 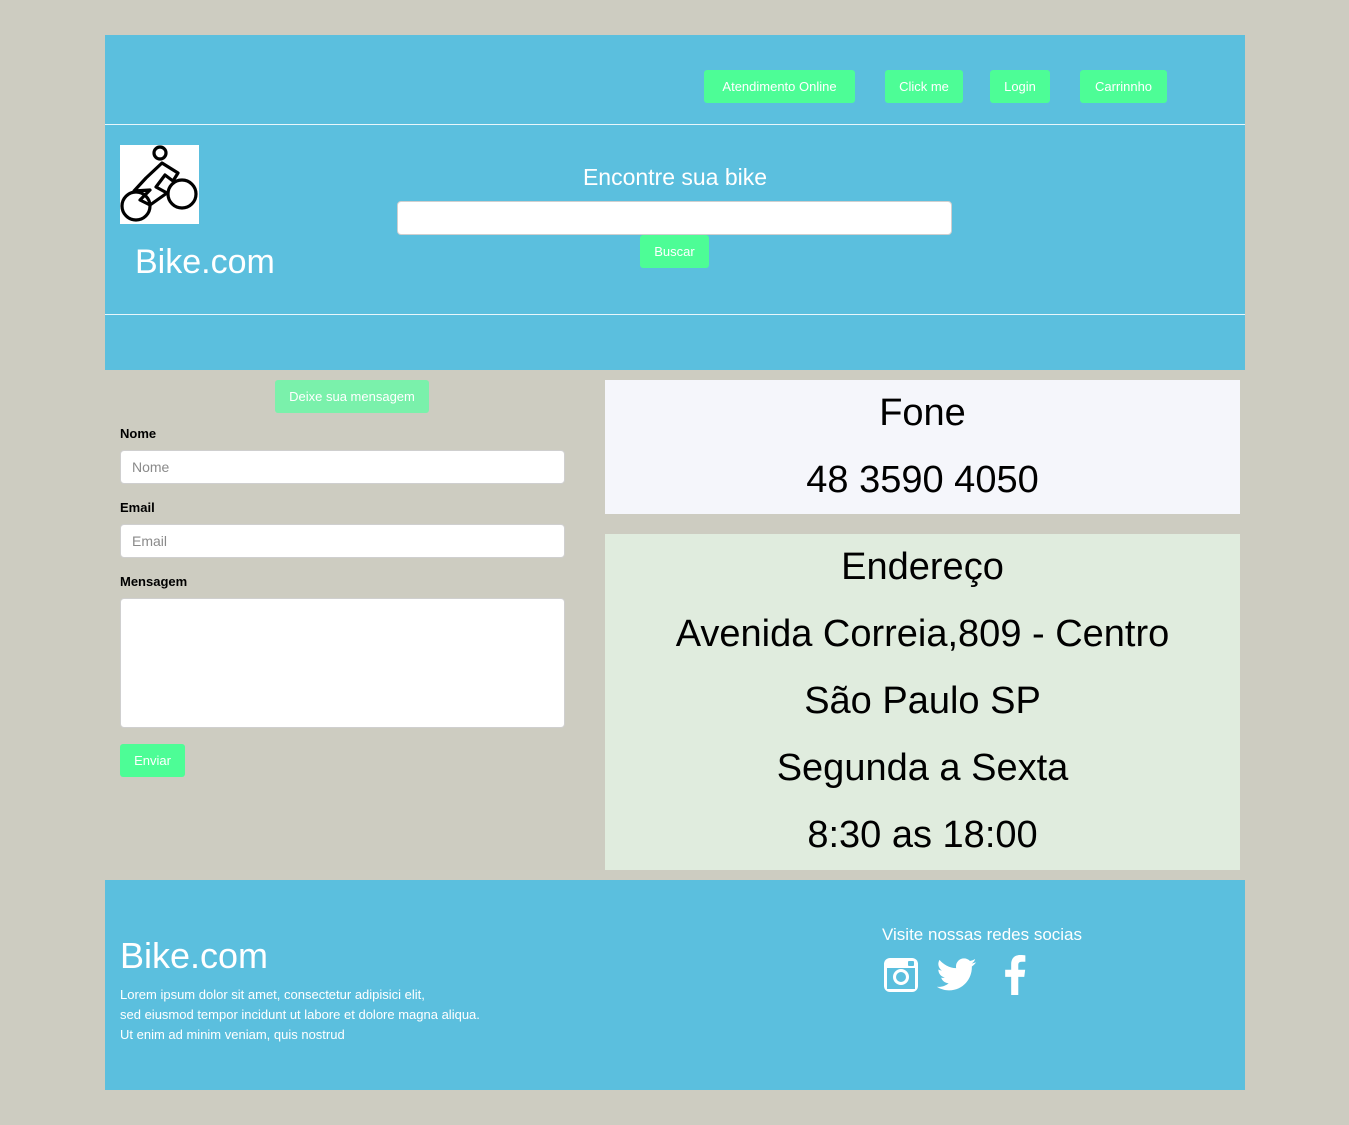 I want to click on address-title: Endereço, so click(x=922, y=567).